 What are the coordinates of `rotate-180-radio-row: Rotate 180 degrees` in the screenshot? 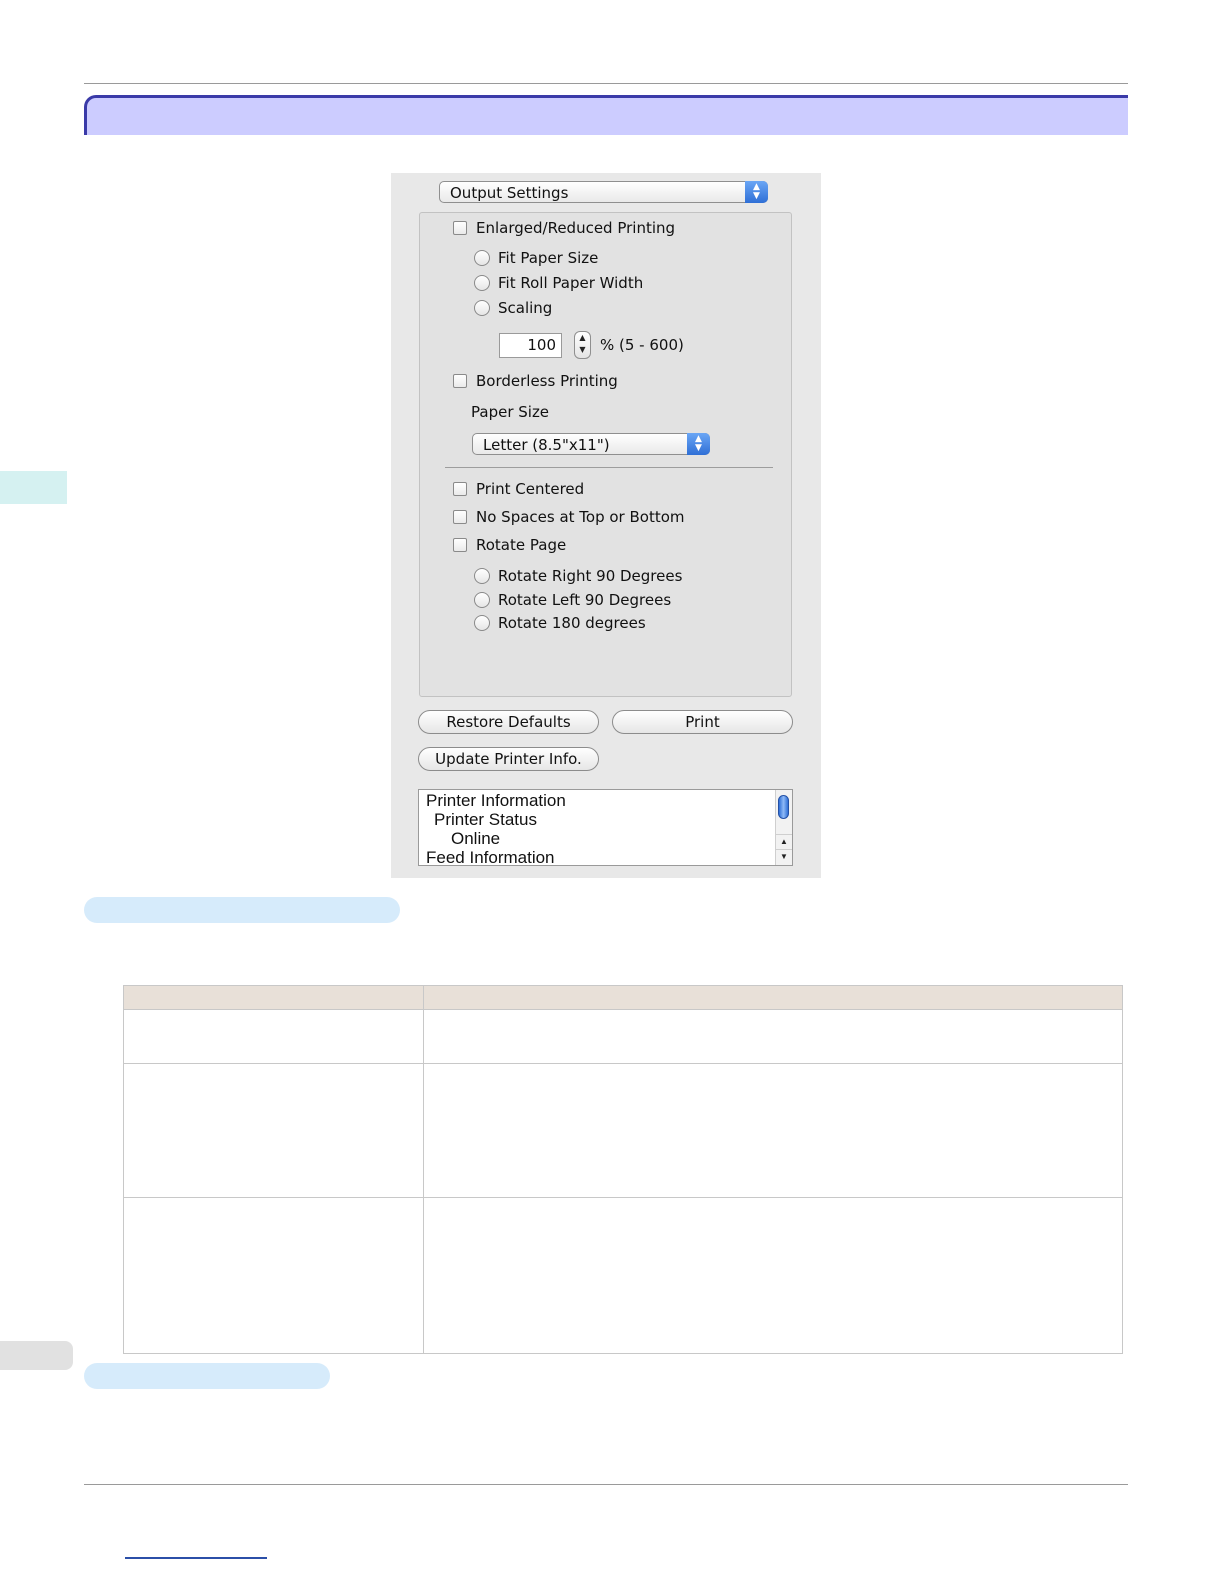 It's located at (560, 623).